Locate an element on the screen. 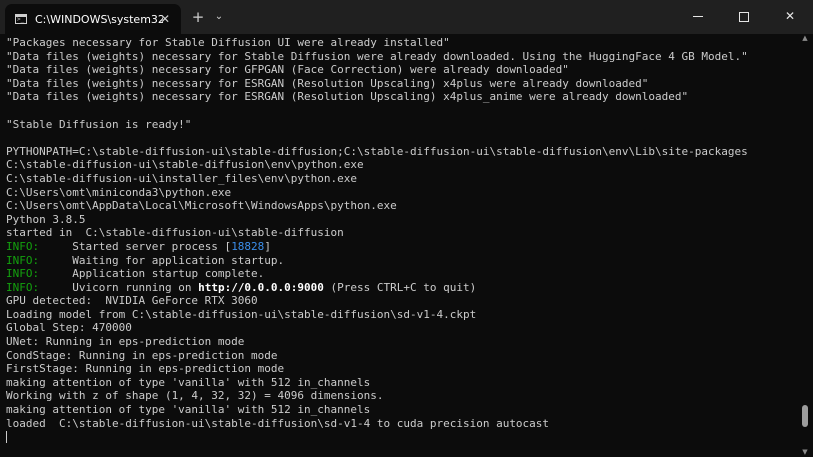  maximize-icon is located at coordinates (744, 16).